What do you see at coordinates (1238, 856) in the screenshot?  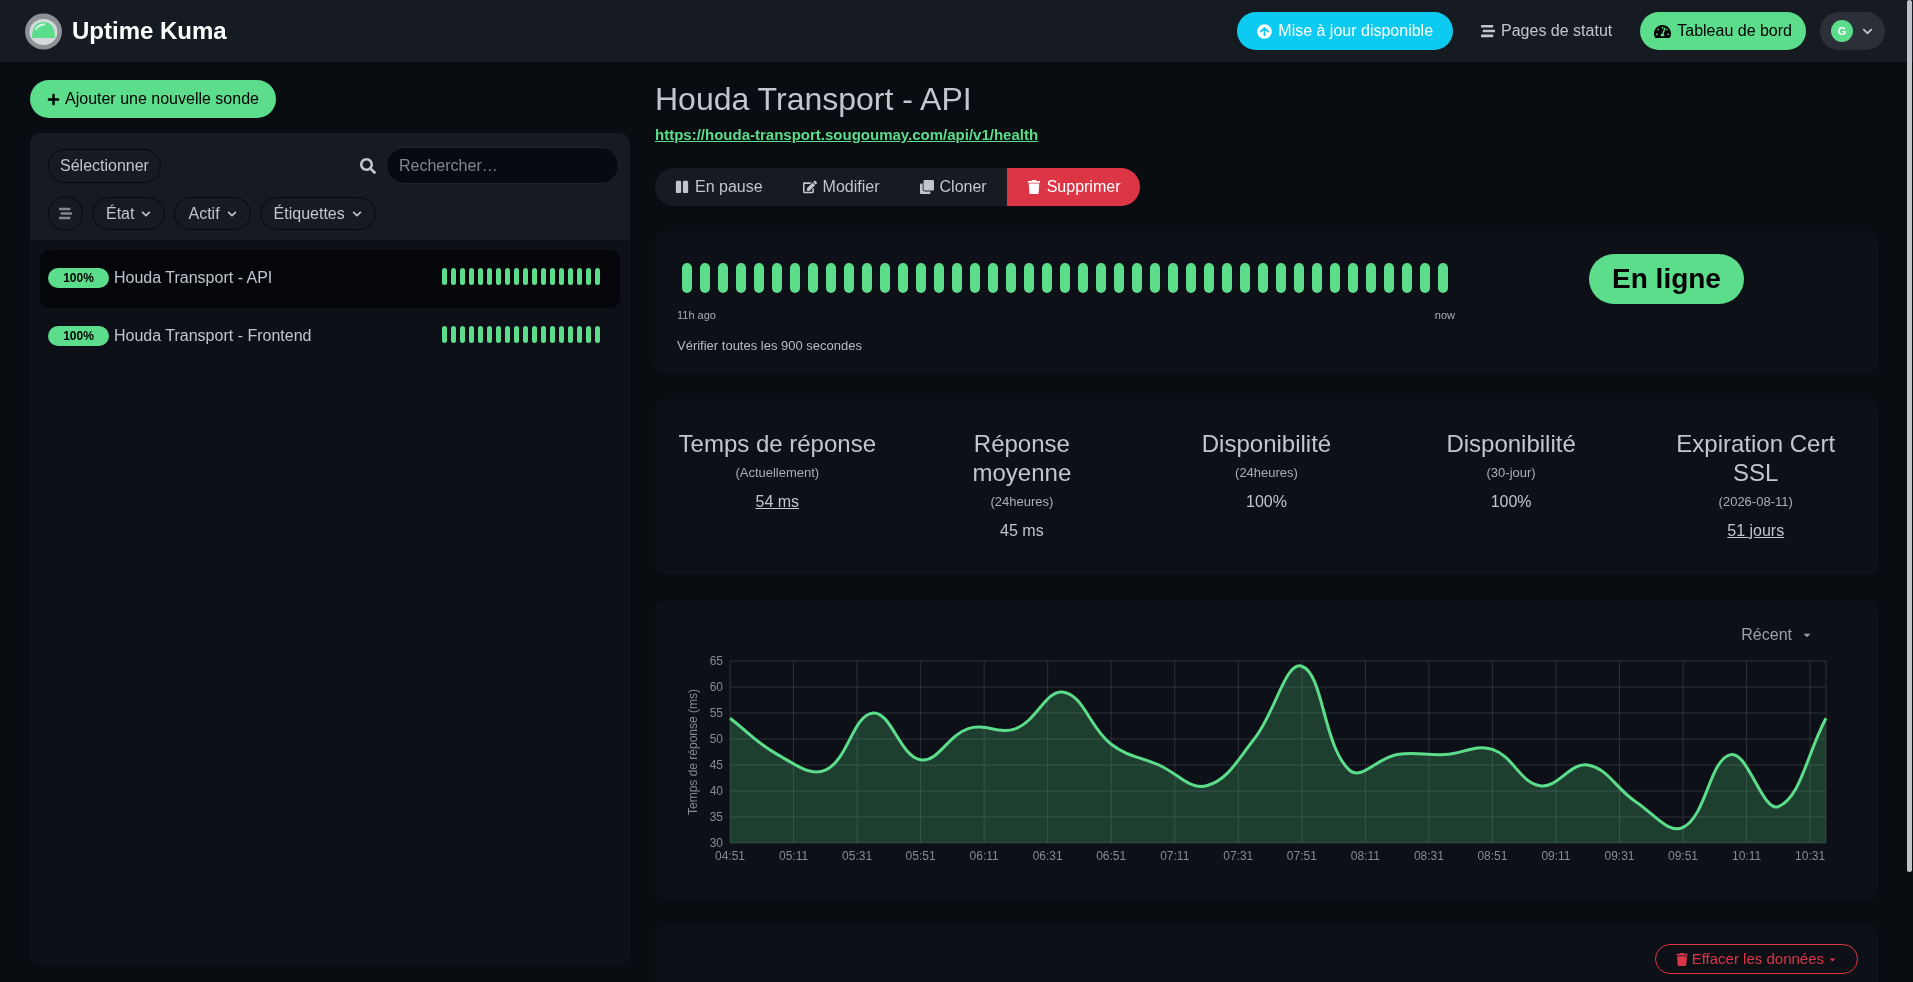 I see `axis-tick-label: 07:31` at bounding box center [1238, 856].